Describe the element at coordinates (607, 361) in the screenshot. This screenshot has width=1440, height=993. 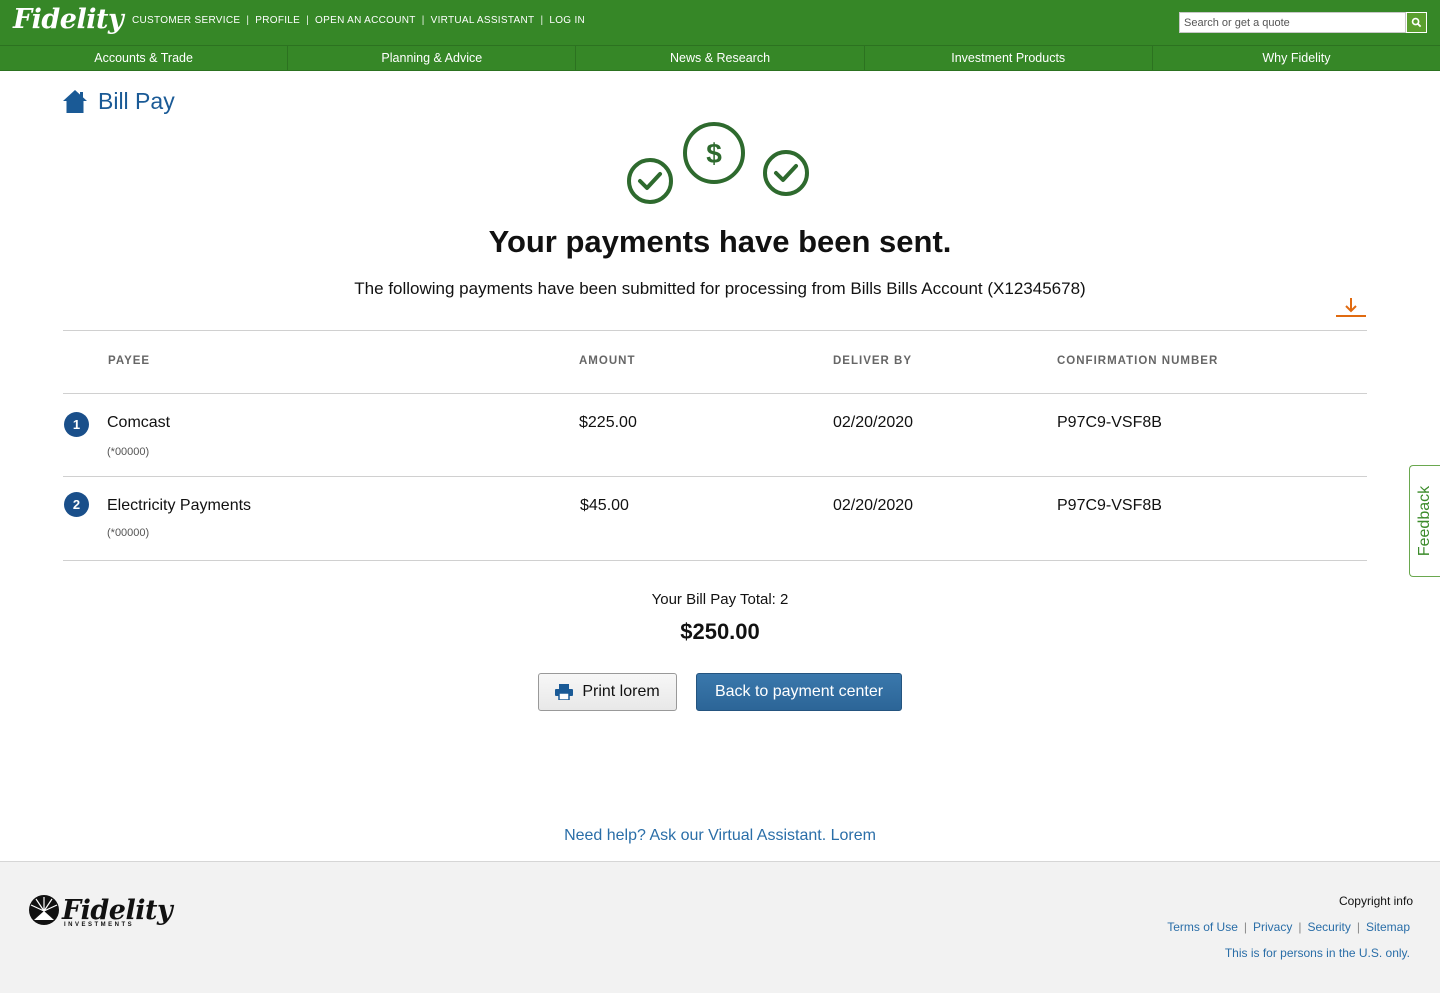
I see `header-amount: AMOUNT` at that location.